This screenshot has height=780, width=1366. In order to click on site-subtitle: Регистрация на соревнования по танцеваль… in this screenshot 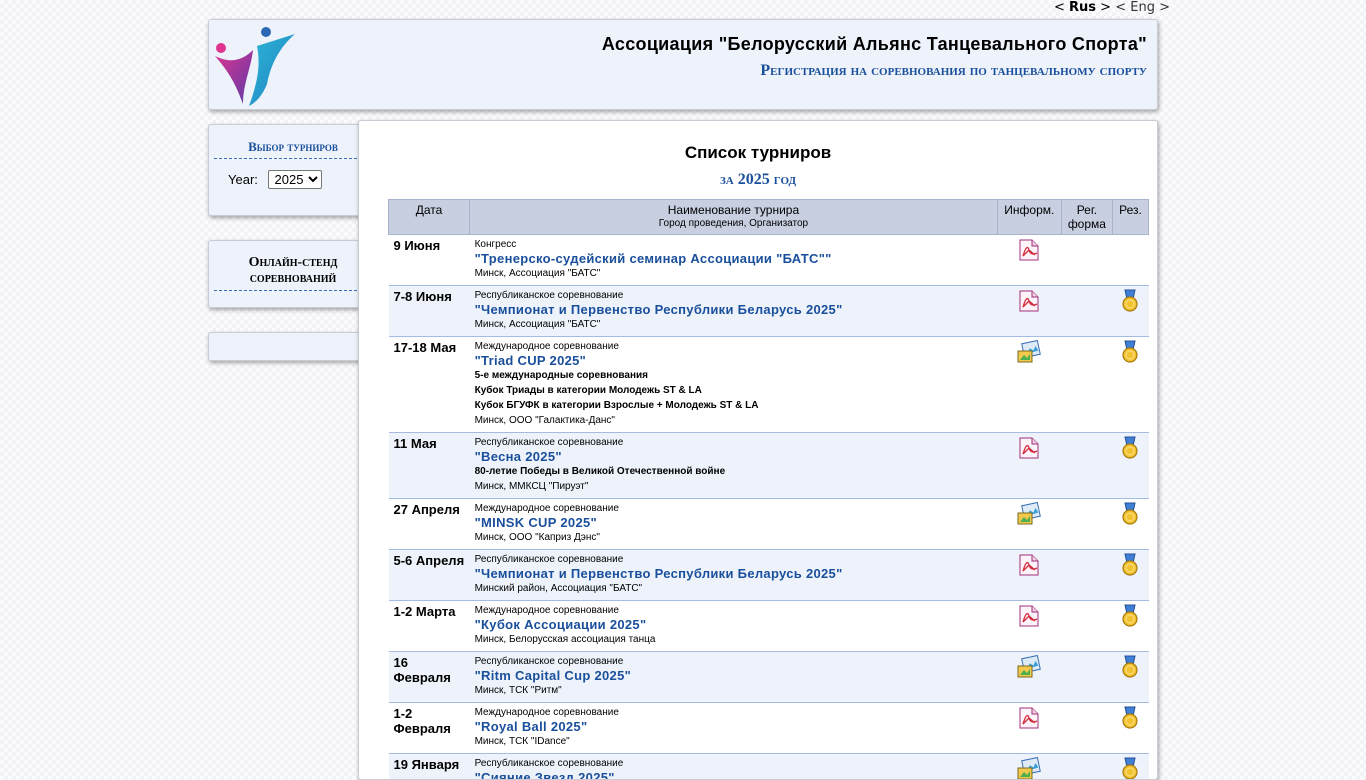, I will do `click(953, 71)`.